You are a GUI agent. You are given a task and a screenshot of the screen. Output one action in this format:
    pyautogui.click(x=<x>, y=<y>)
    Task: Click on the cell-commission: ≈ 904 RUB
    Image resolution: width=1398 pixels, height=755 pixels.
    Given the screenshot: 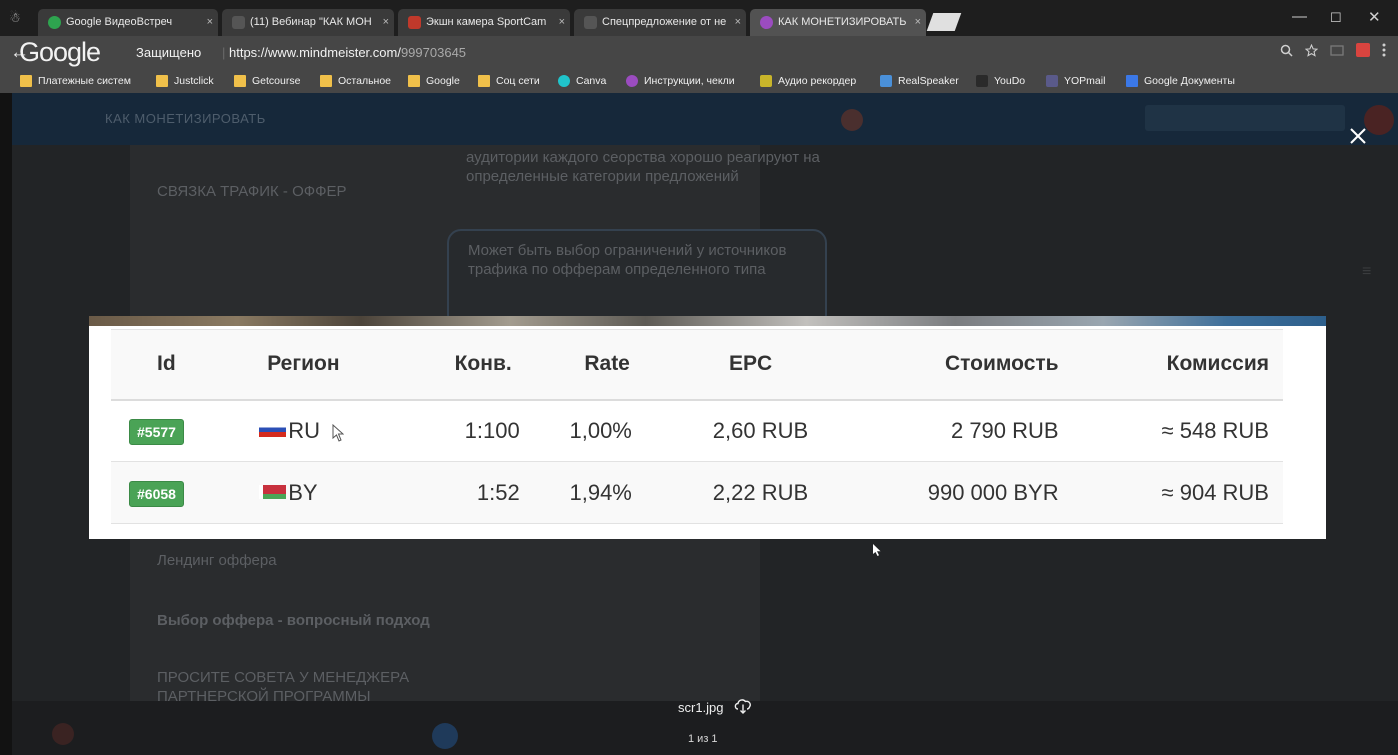 What is the action you would take?
    pyautogui.click(x=1180, y=492)
    